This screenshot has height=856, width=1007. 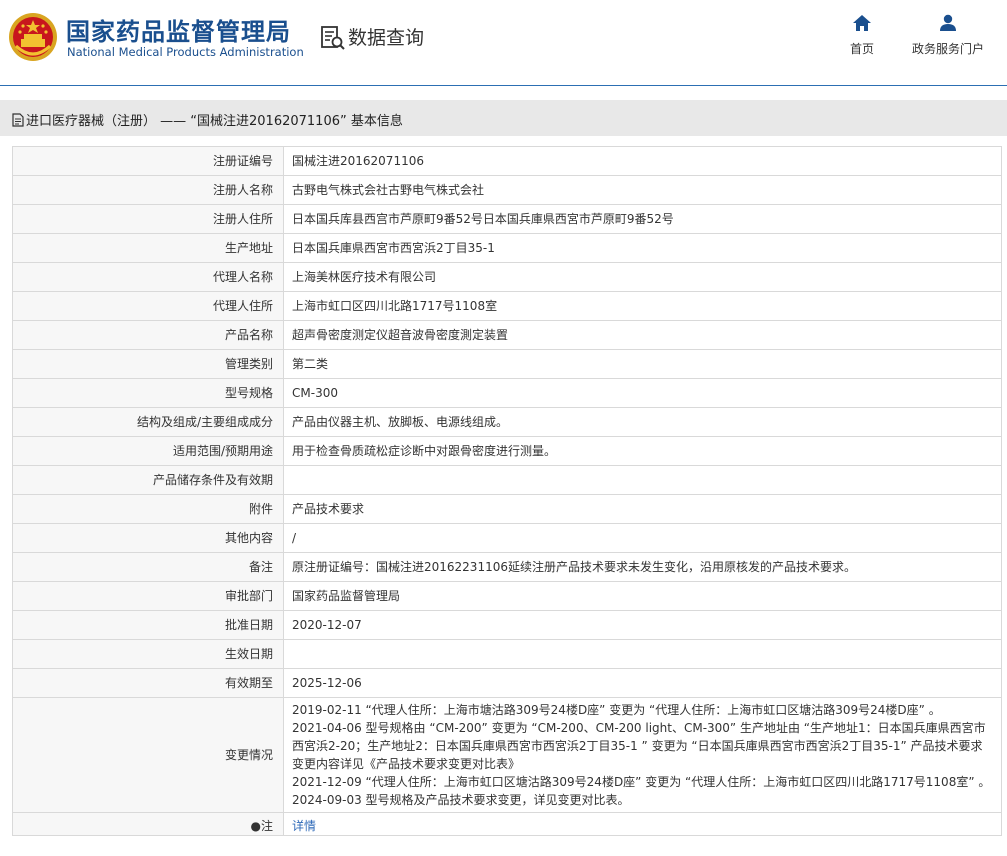 What do you see at coordinates (214, 121) in the screenshot?
I see `breadcrumb-text: 进口医疗器械（注册） —— “国械注进20162071106” 基本信息` at bounding box center [214, 121].